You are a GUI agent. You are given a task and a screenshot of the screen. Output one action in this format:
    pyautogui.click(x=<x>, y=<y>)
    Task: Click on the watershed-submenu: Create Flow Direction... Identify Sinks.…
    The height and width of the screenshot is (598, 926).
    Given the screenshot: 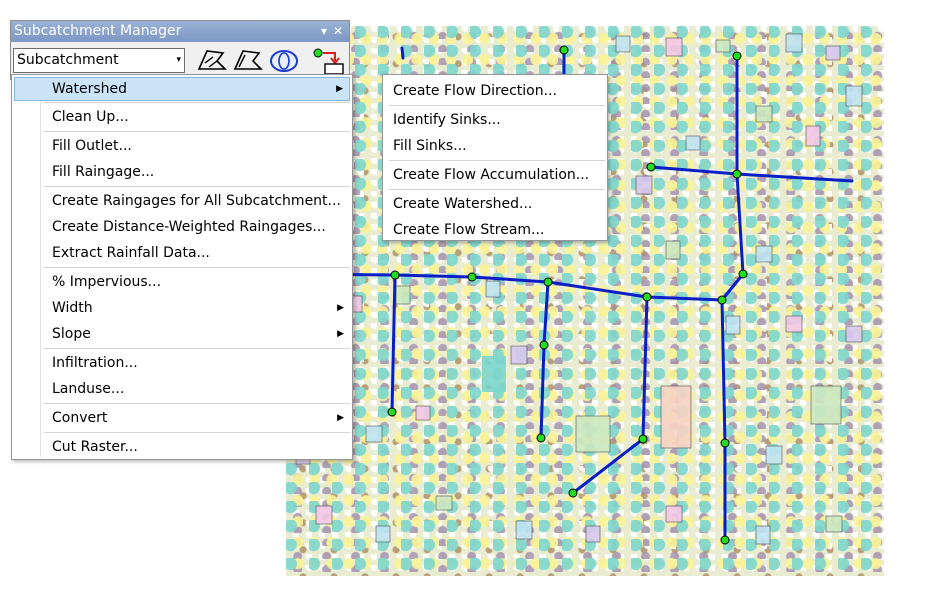 What is the action you would take?
    pyautogui.click(x=495, y=157)
    